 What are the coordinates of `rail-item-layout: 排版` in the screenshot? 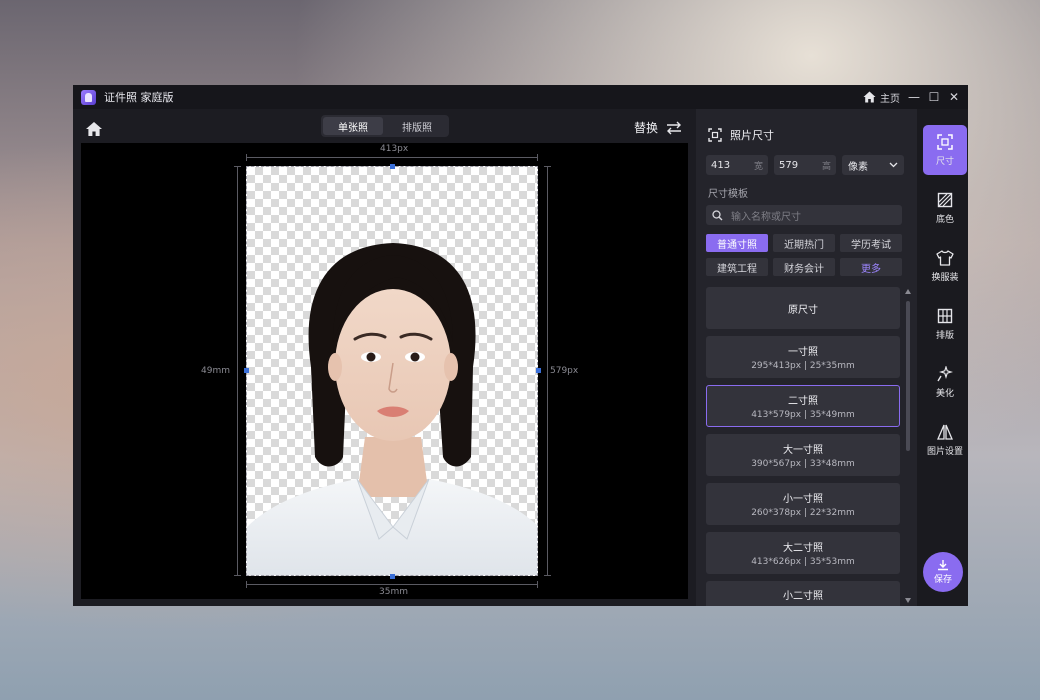 It's located at (945, 324).